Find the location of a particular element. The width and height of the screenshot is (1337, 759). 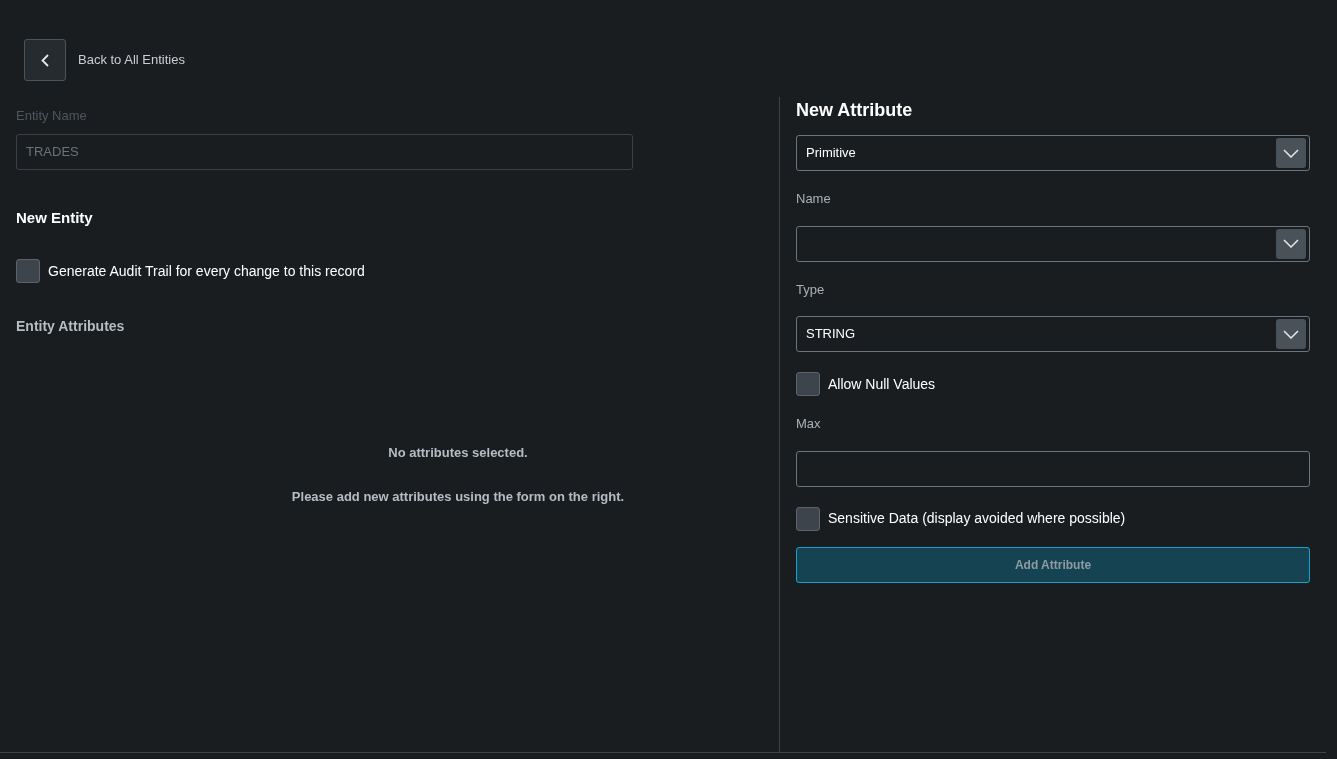

back-button is located at coordinates (45, 60).